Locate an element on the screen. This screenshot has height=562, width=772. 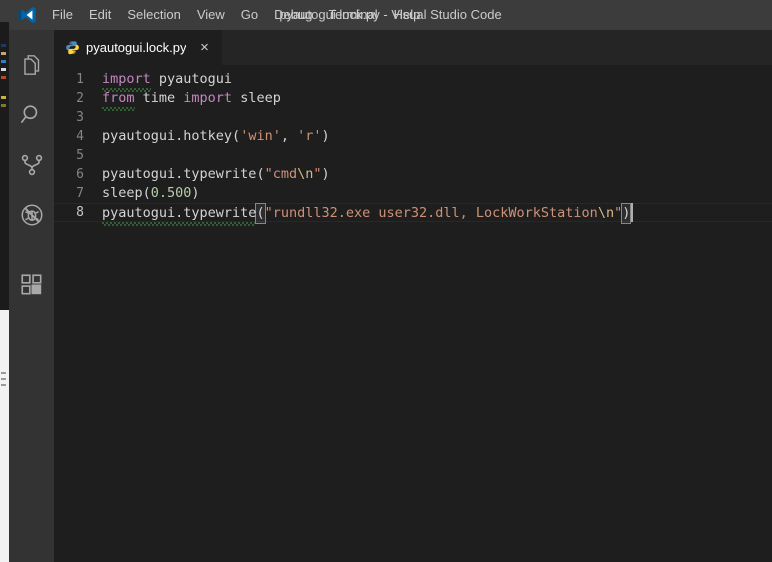
token-string-end: " is located at coordinates (317, 174).